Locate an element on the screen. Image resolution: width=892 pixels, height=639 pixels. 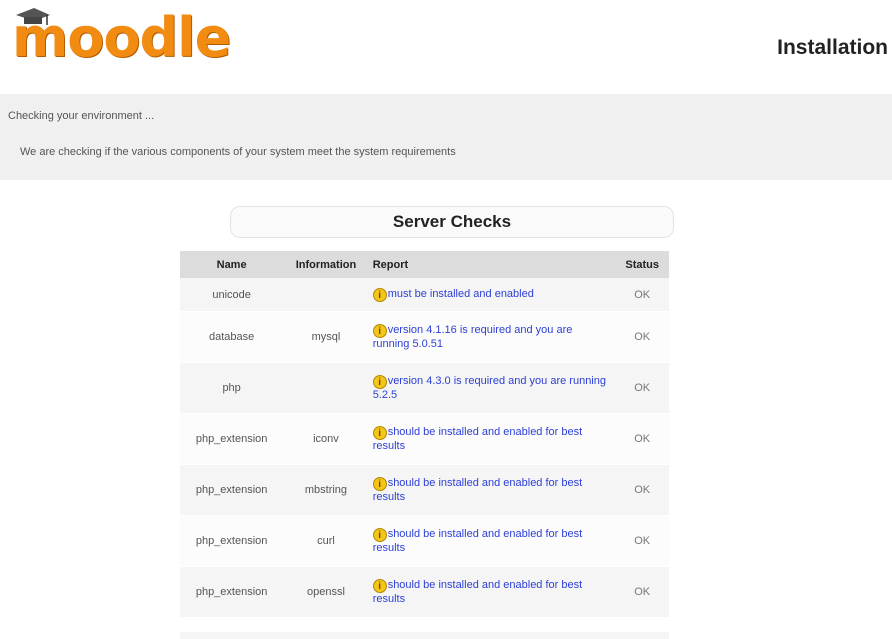
page-header: moodle Installation is located at coordinates (446, 39).